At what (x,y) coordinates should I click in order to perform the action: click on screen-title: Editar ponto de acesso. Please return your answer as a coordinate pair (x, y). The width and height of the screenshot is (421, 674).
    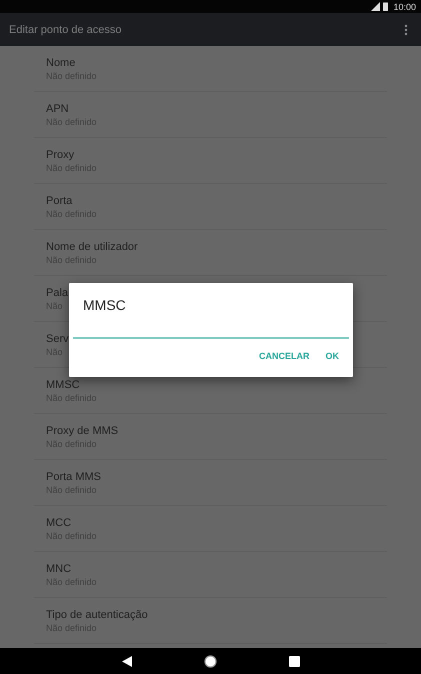
    Looking at the image, I should click on (65, 30).